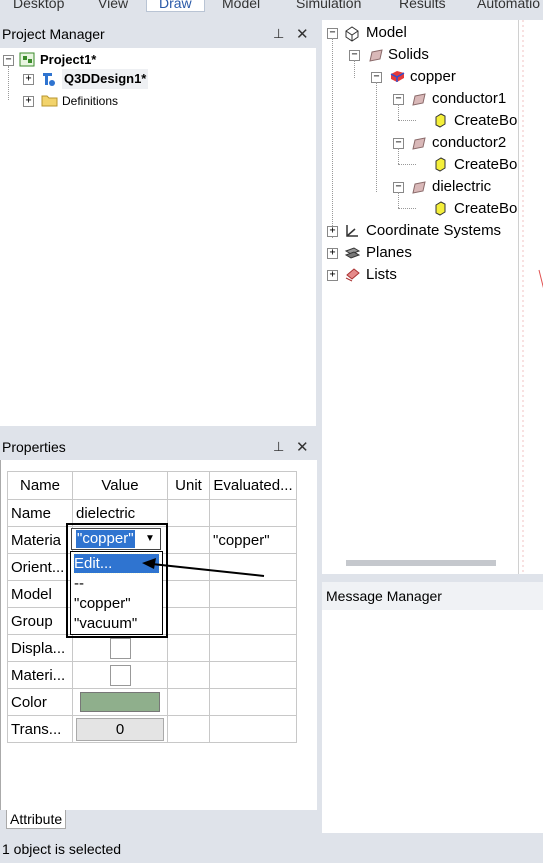  I want to click on transparency-button: 0, so click(120, 729).